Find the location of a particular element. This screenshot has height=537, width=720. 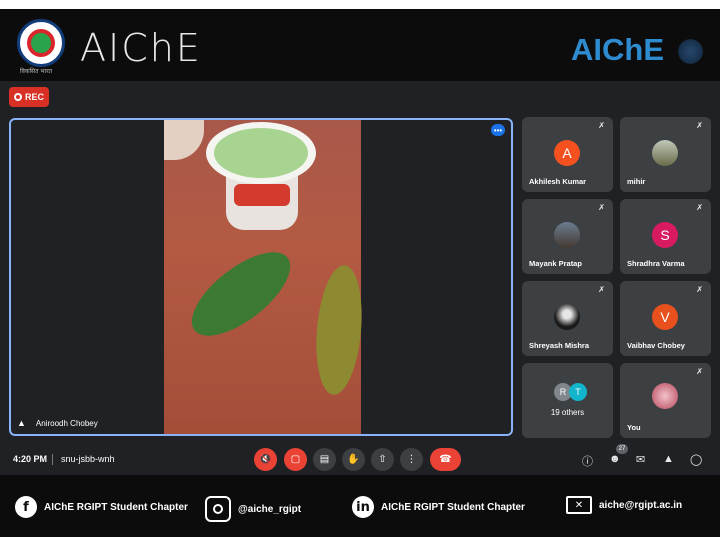

facebook-label: AIChE RGIPT Student Chapter is located at coordinates (116, 507).